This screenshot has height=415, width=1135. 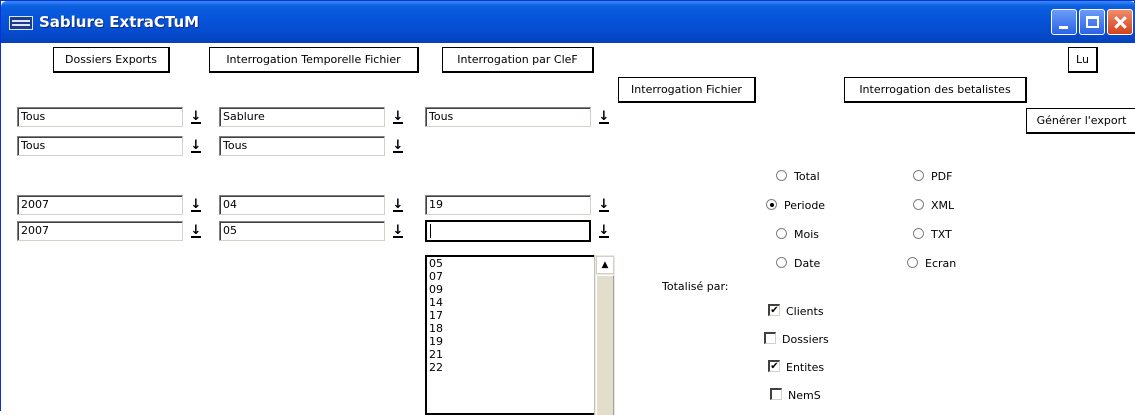 I want to click on minimize-icon, so click(x=1063, y=27).